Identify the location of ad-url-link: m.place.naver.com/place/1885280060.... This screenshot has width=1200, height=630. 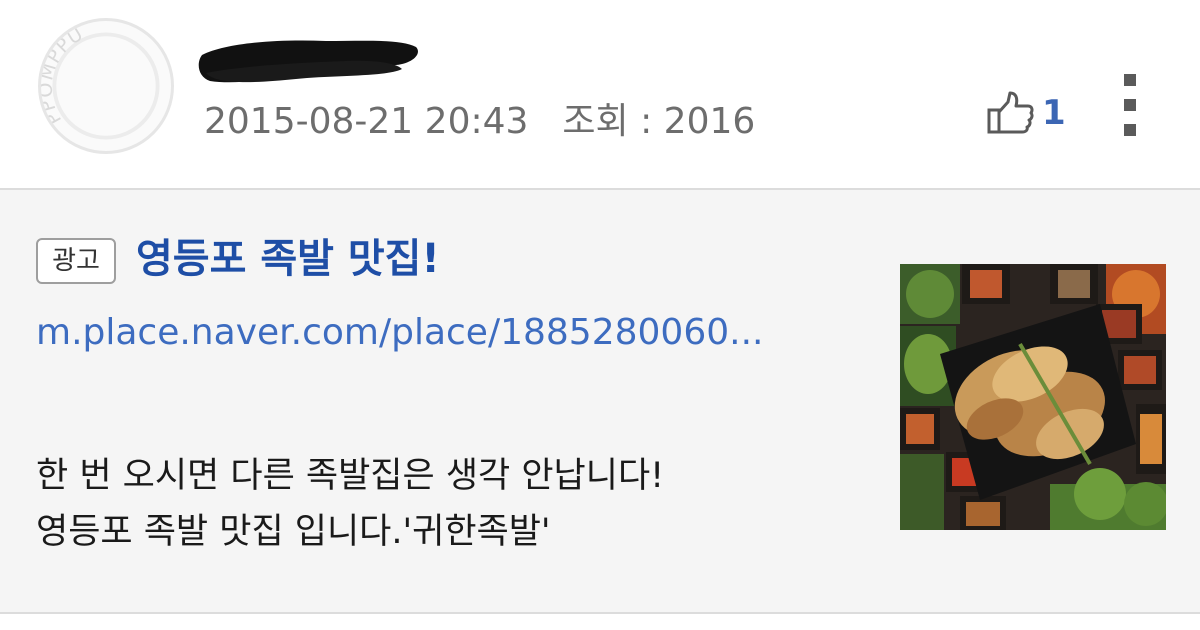
(436, 333).